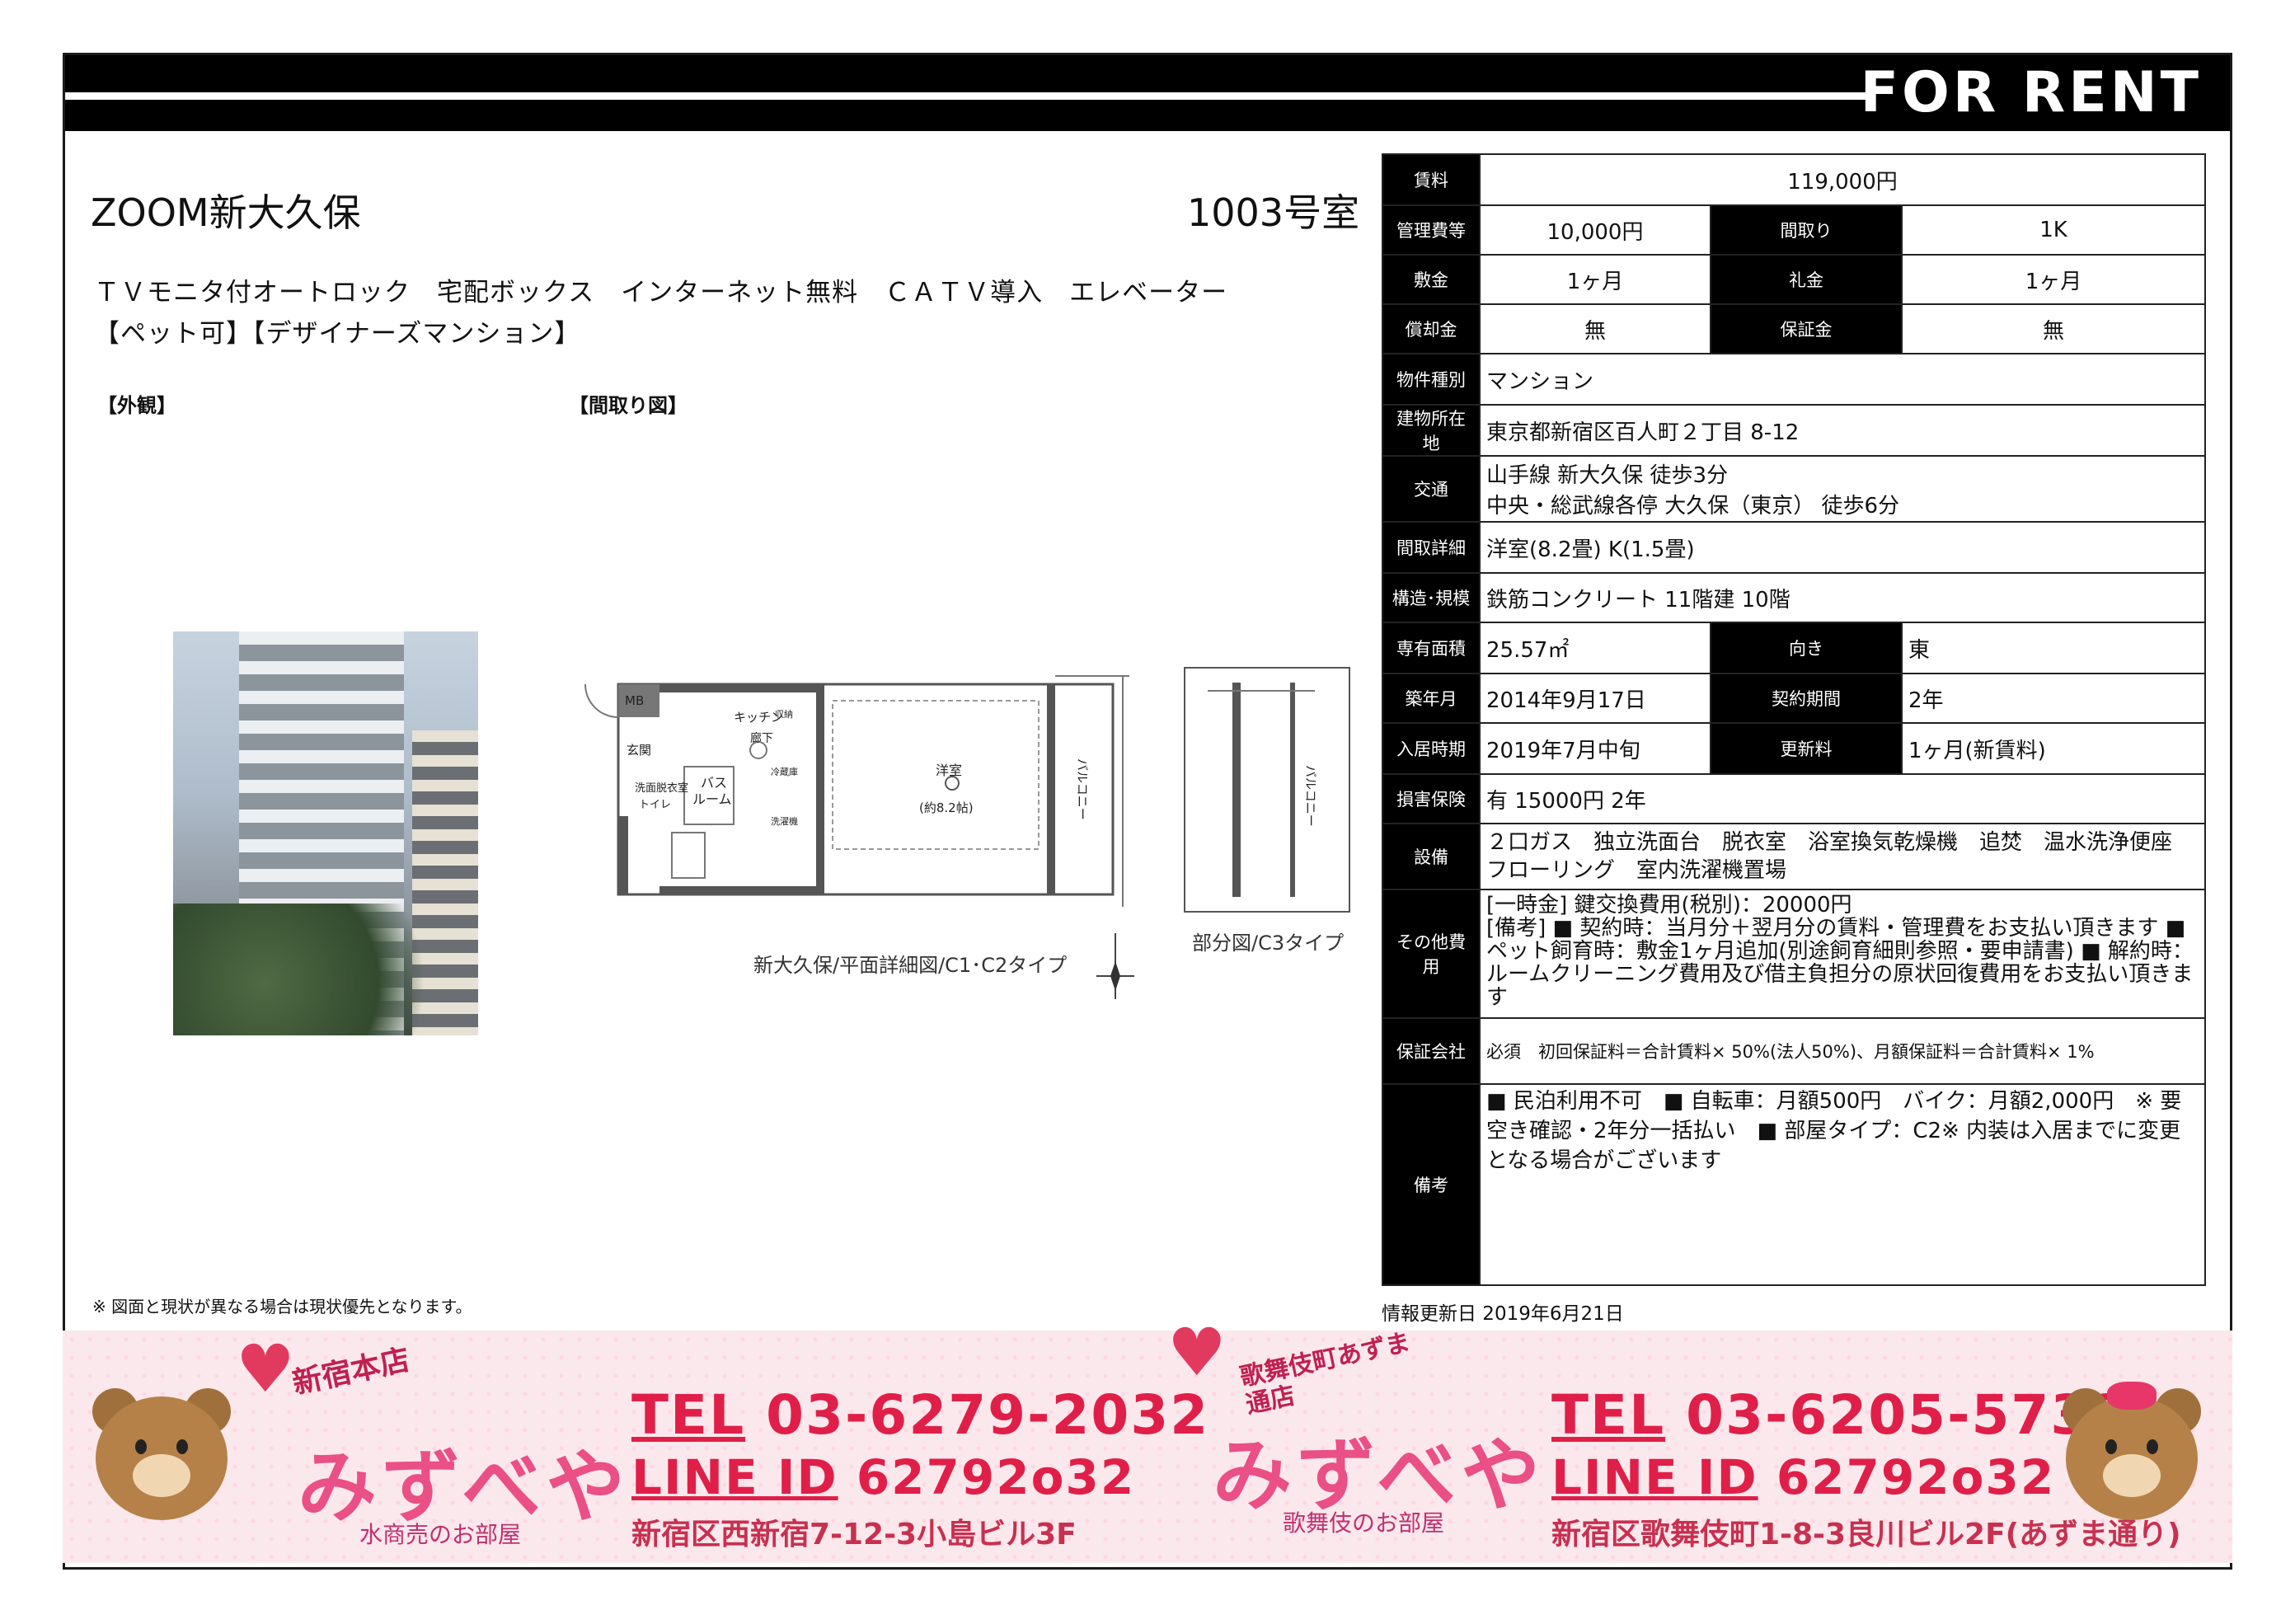 This screenshot has width=2295, height=1624. What do you see at coordinates (1842, 489) in the screenshot?
I see `value-transport: 山手線 新大久保 徒歩3分 中央・総武線各停 大久保（東京） 徒歩6分` at bounding box center [1842, 489].